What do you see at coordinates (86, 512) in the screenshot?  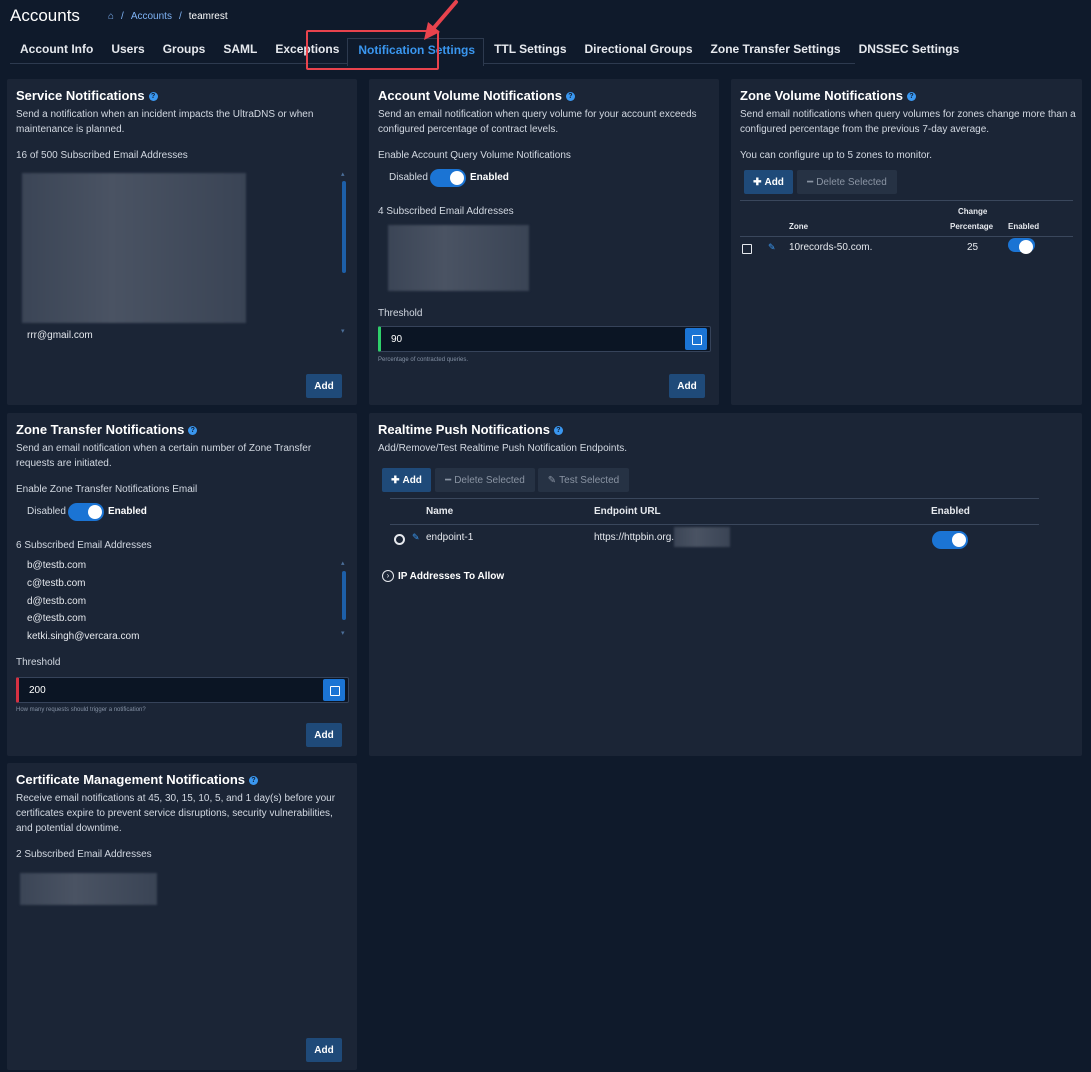 I see `zone-transfer-toggle` at bounding box center [86, 512].